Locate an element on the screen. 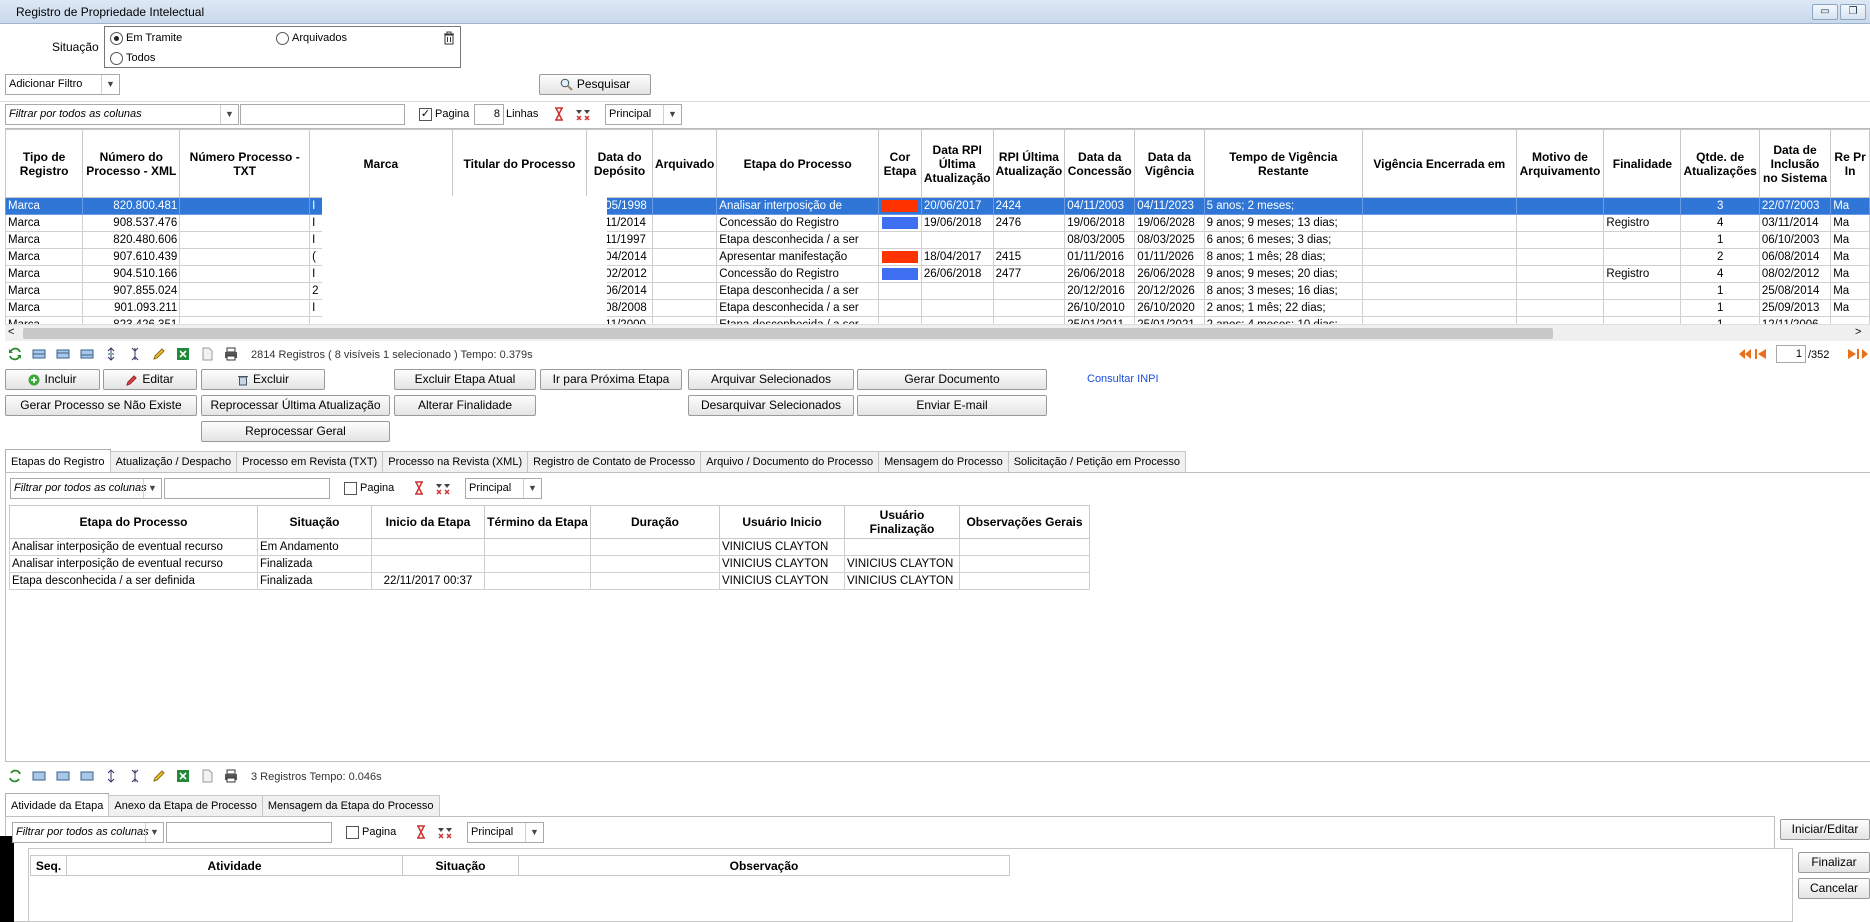 Image resolution: width=1870 pixels, height=922 pixels. excluir-button: Excluir is located at coordinates (263, 379).